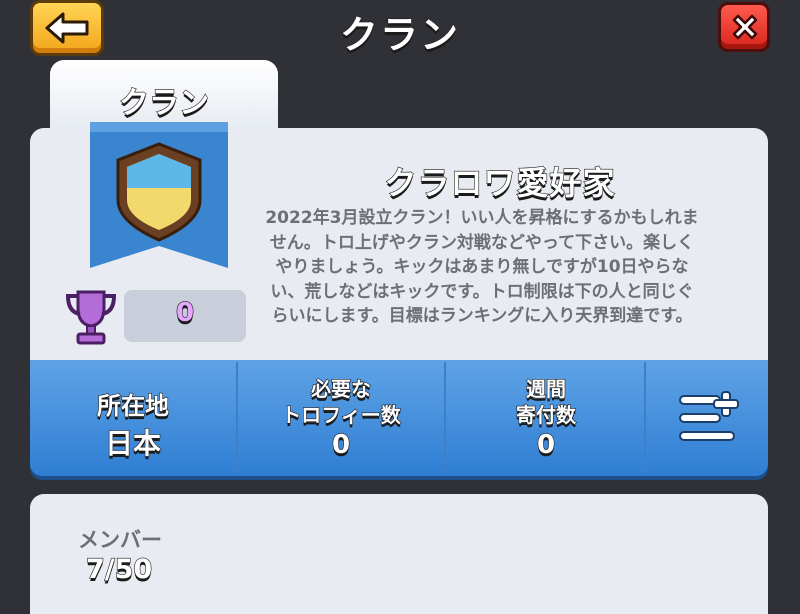 The width and height of the screenshot is (800, 614). I want to click on divider, so click(645, 417).